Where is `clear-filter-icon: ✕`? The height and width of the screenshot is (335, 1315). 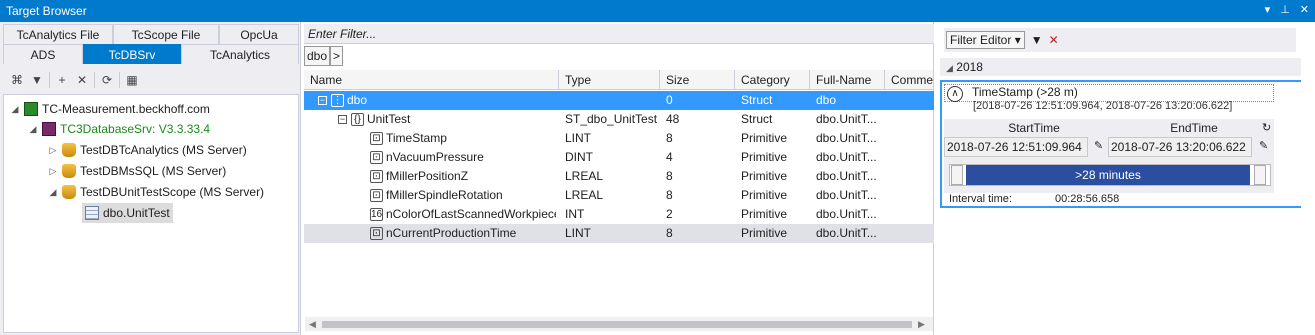
clear-filter-icon: ✕ is located at coordinates (1054, 40).